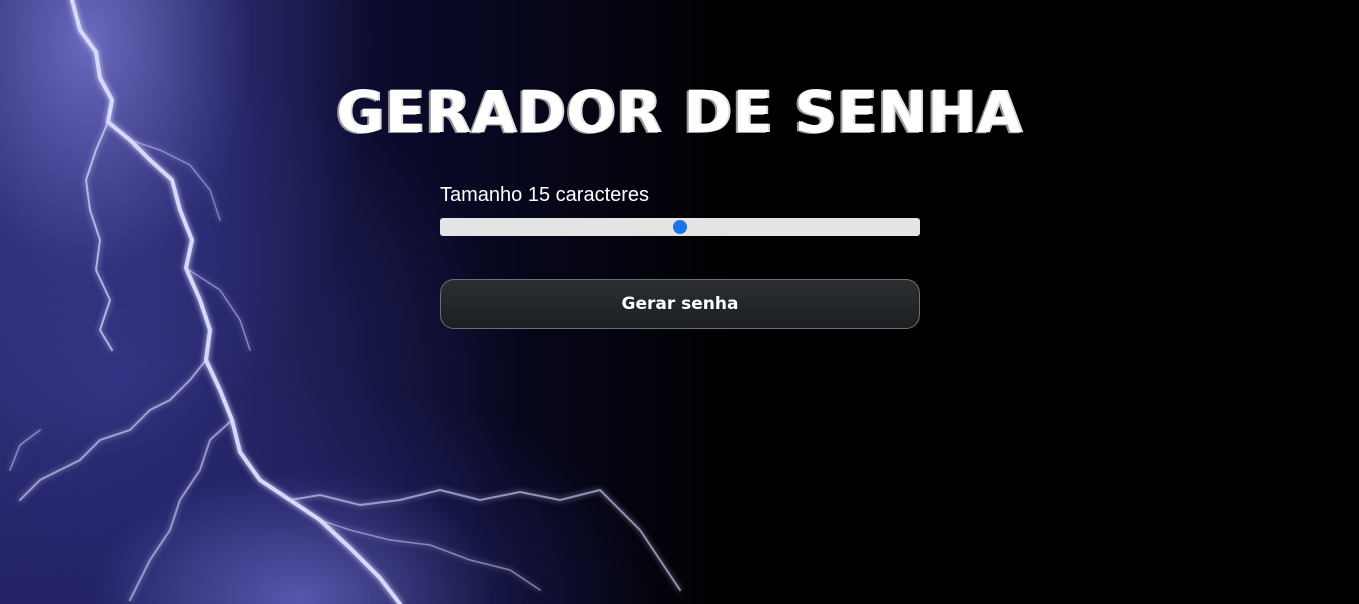 This screenshot has height=604, width=1359. Describe the element at coordinates (680, 255) in the screenshot. I see `password-generator-panel: Tamanho 15 caracteres Gerar senha` at that location.